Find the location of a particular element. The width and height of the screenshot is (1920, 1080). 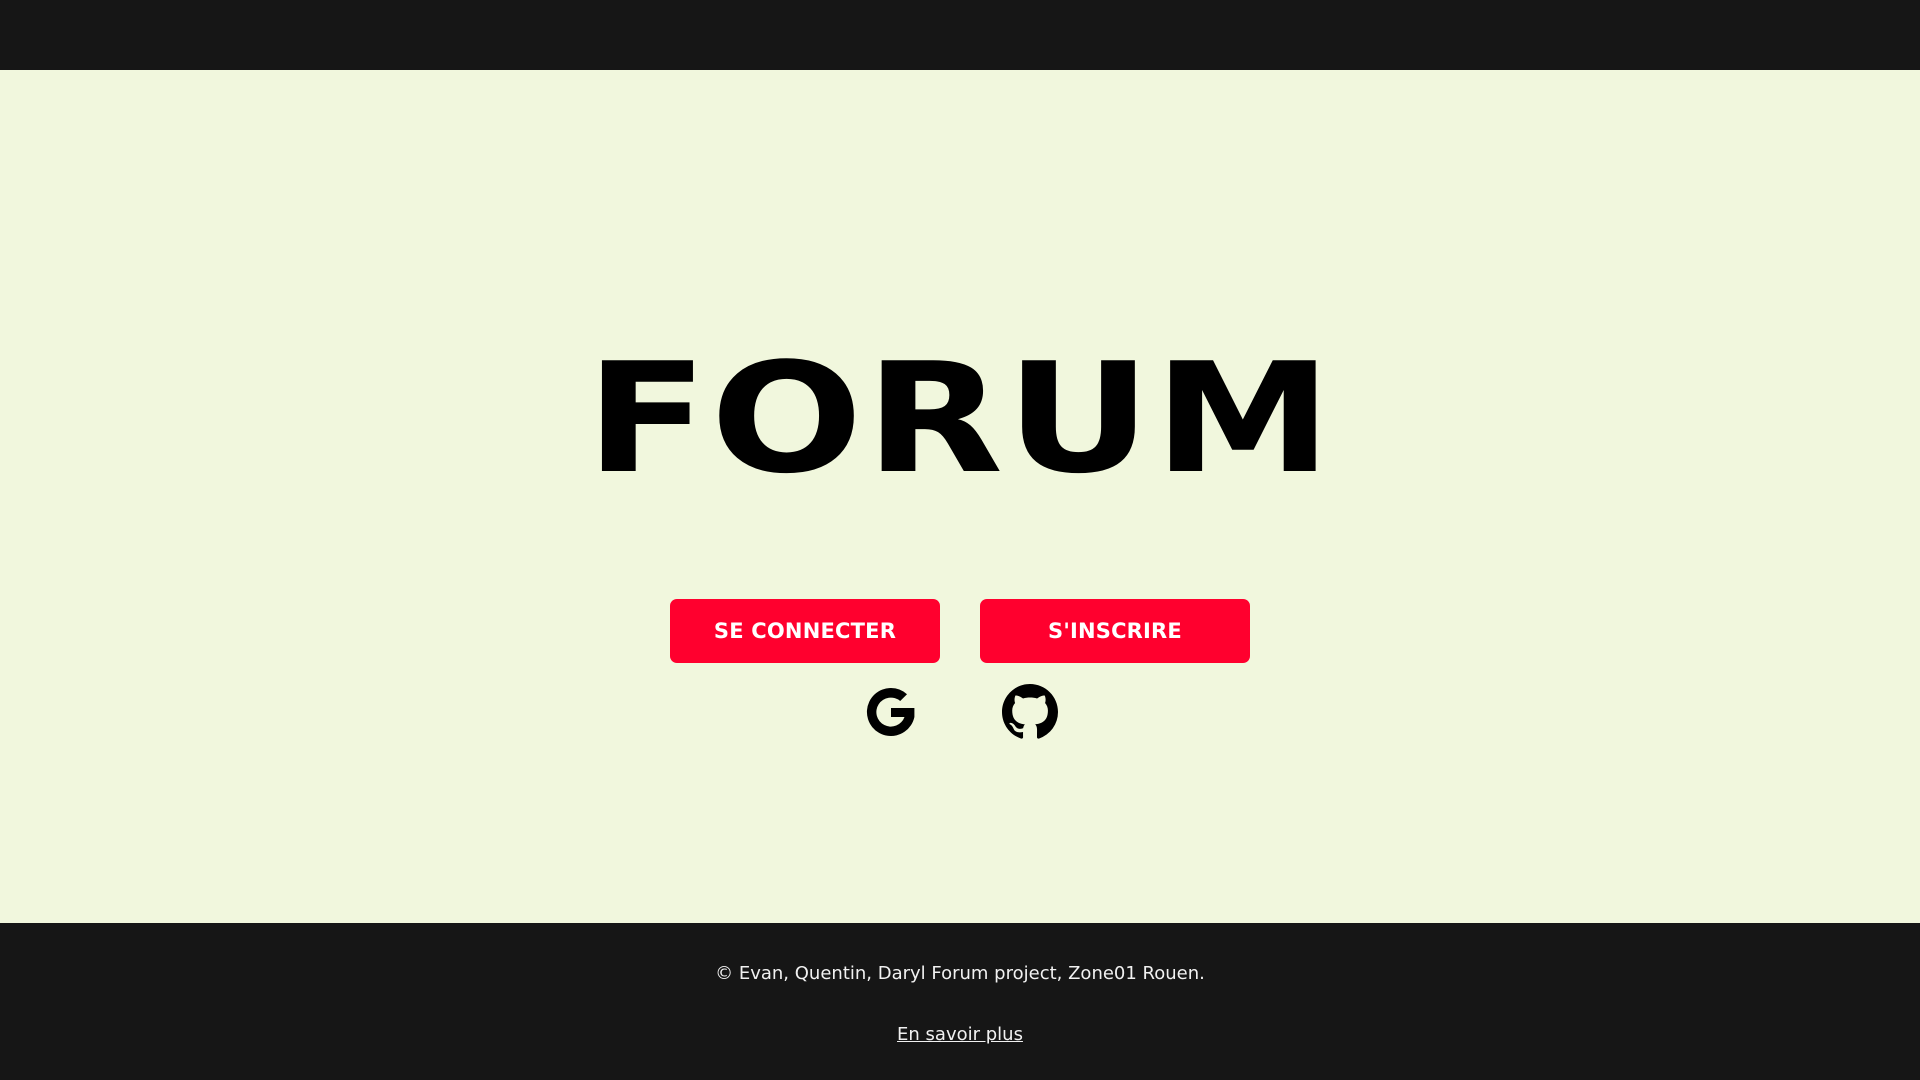

learn-more-container: En savoir plus is located at coordinates (960, 1034).